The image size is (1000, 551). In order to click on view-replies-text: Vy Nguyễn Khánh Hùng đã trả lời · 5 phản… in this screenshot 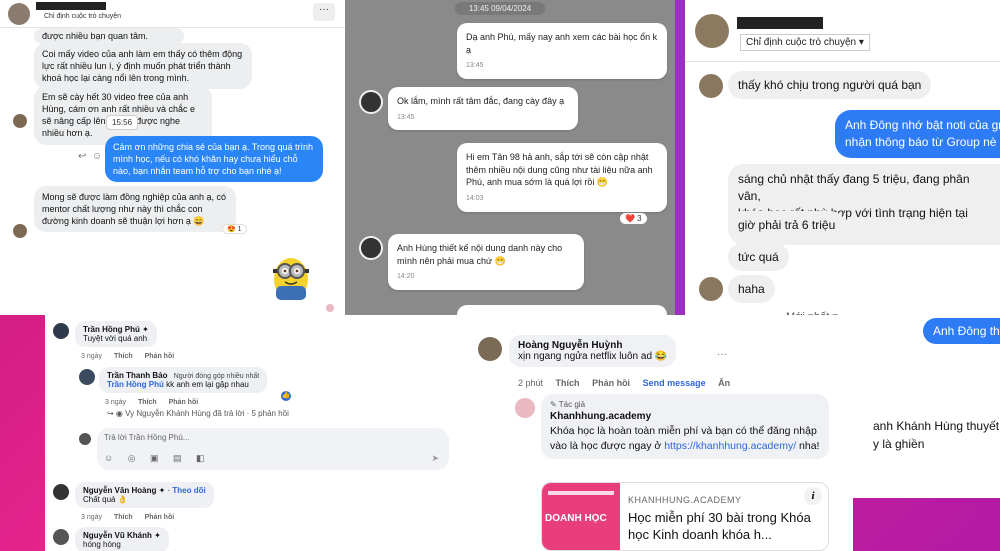, I will do `click(207, 413)`.